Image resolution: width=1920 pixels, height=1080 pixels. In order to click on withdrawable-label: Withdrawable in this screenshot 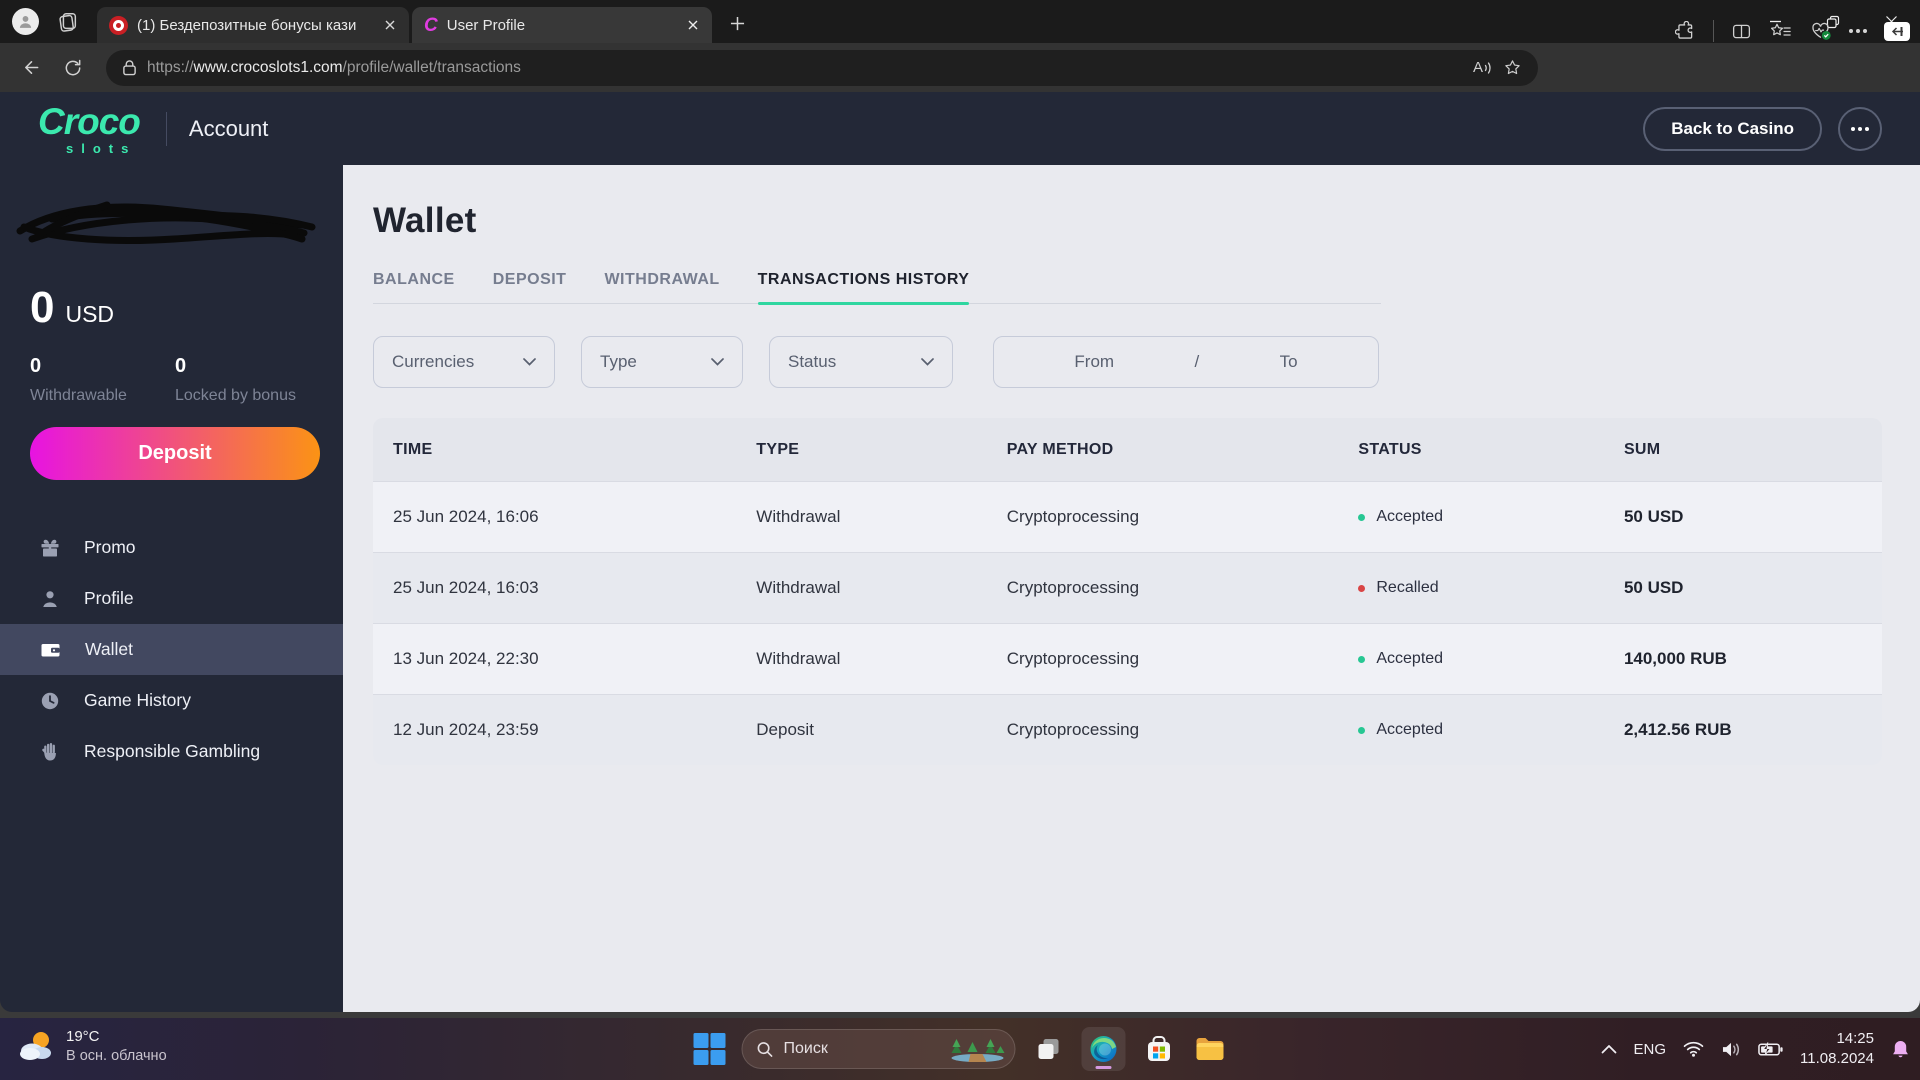, I will do `click(78, 395)`.